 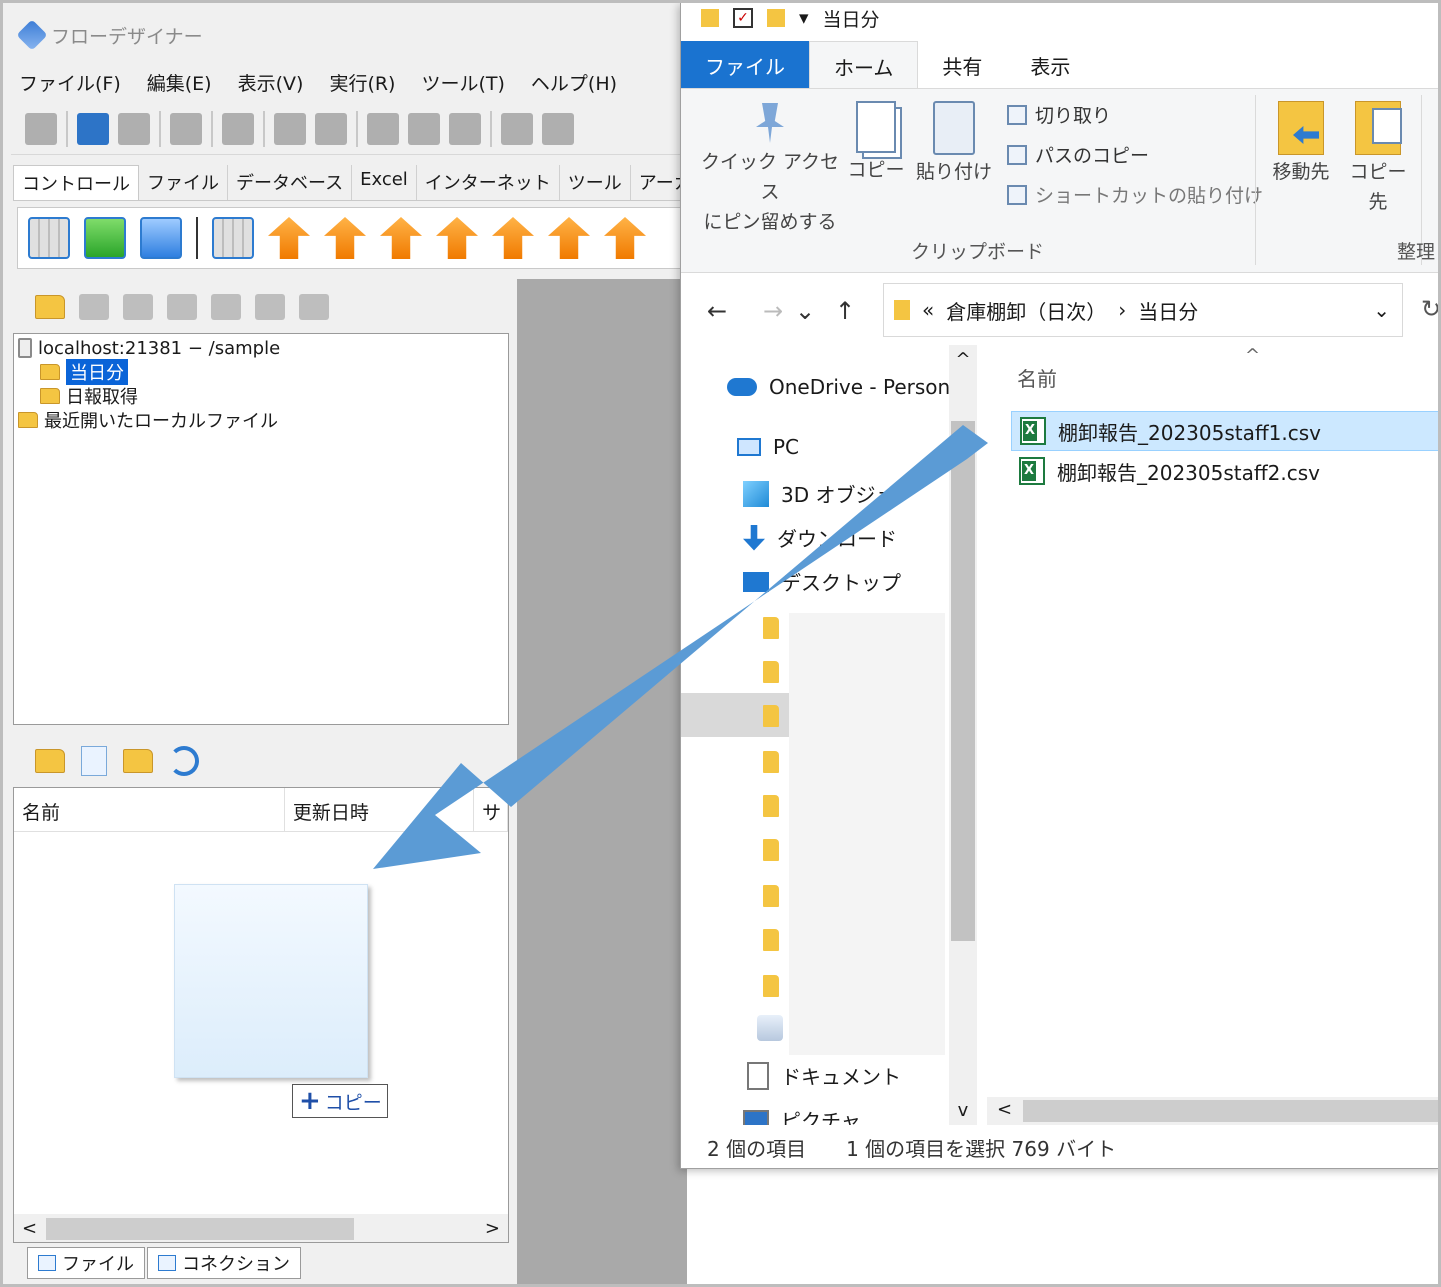 What do you see at coordinates (1168, 310) in the screenshot?
I see `breadcrumb-current: 当日分` at bounding box center [1168, 310].